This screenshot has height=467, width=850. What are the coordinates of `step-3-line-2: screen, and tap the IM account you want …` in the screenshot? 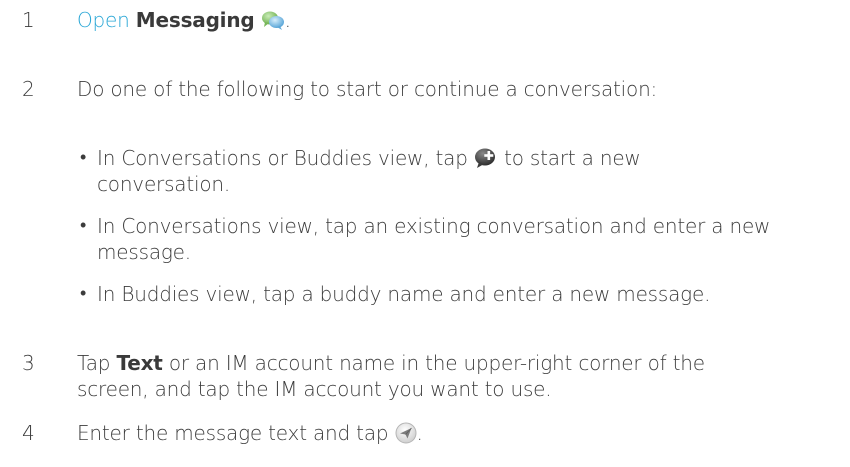 It's located at (314, 389).